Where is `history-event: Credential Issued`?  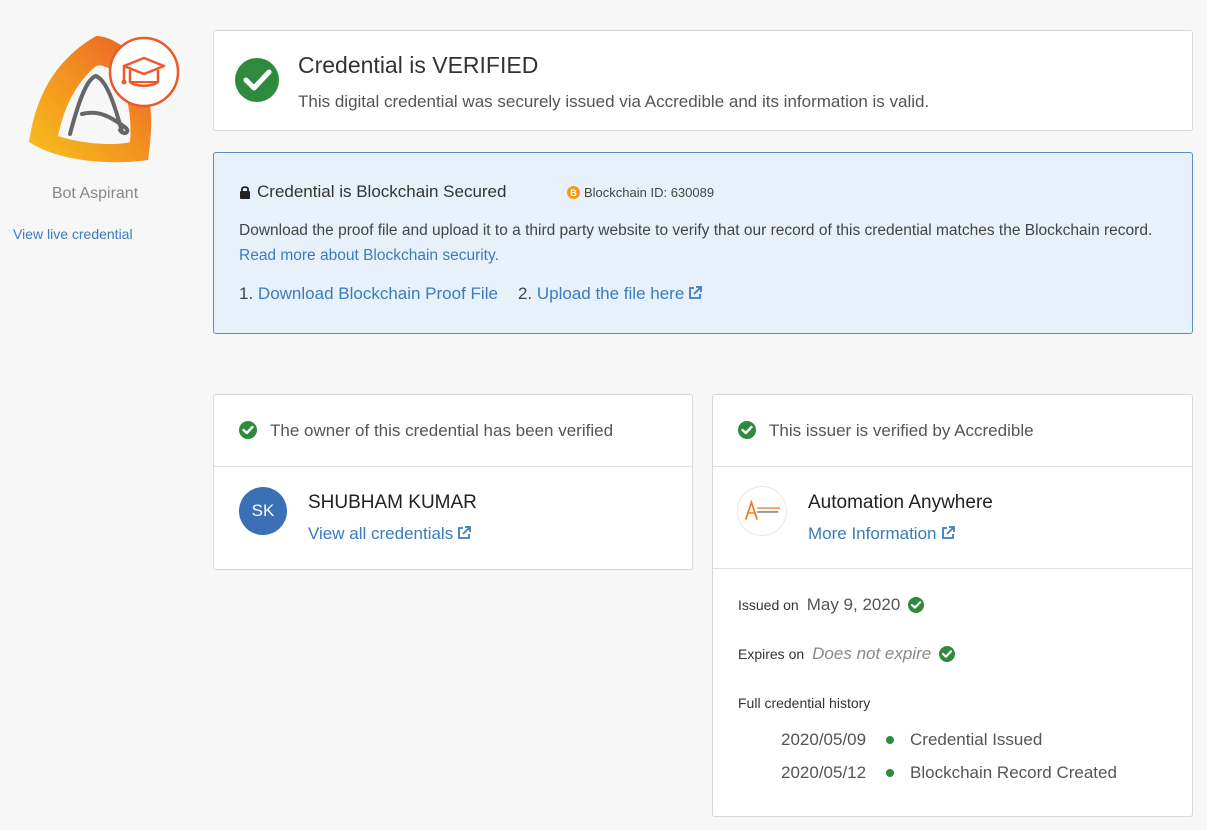 history-event: Credential Issued is located at coordinates (976, 739).